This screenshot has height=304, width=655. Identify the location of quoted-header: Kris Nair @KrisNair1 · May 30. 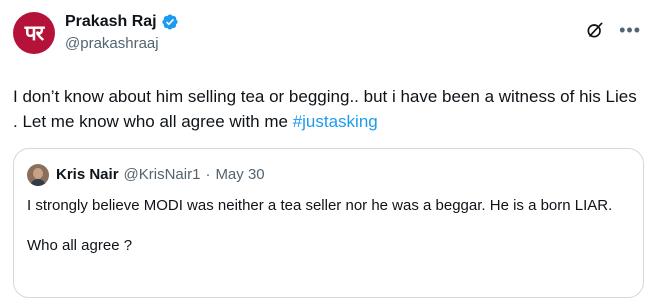
(160, 174).